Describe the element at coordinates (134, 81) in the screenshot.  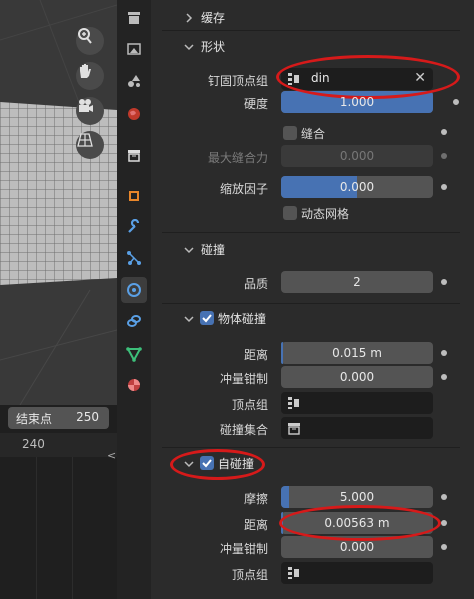
I see `output-icon` at that location.